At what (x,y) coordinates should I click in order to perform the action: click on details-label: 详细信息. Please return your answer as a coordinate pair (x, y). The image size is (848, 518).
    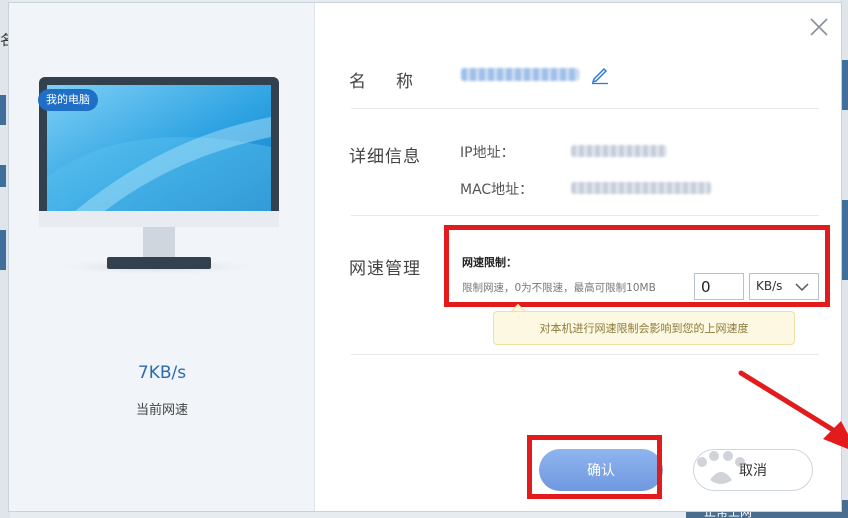
    Looking at the image, I should click on (385, 157).